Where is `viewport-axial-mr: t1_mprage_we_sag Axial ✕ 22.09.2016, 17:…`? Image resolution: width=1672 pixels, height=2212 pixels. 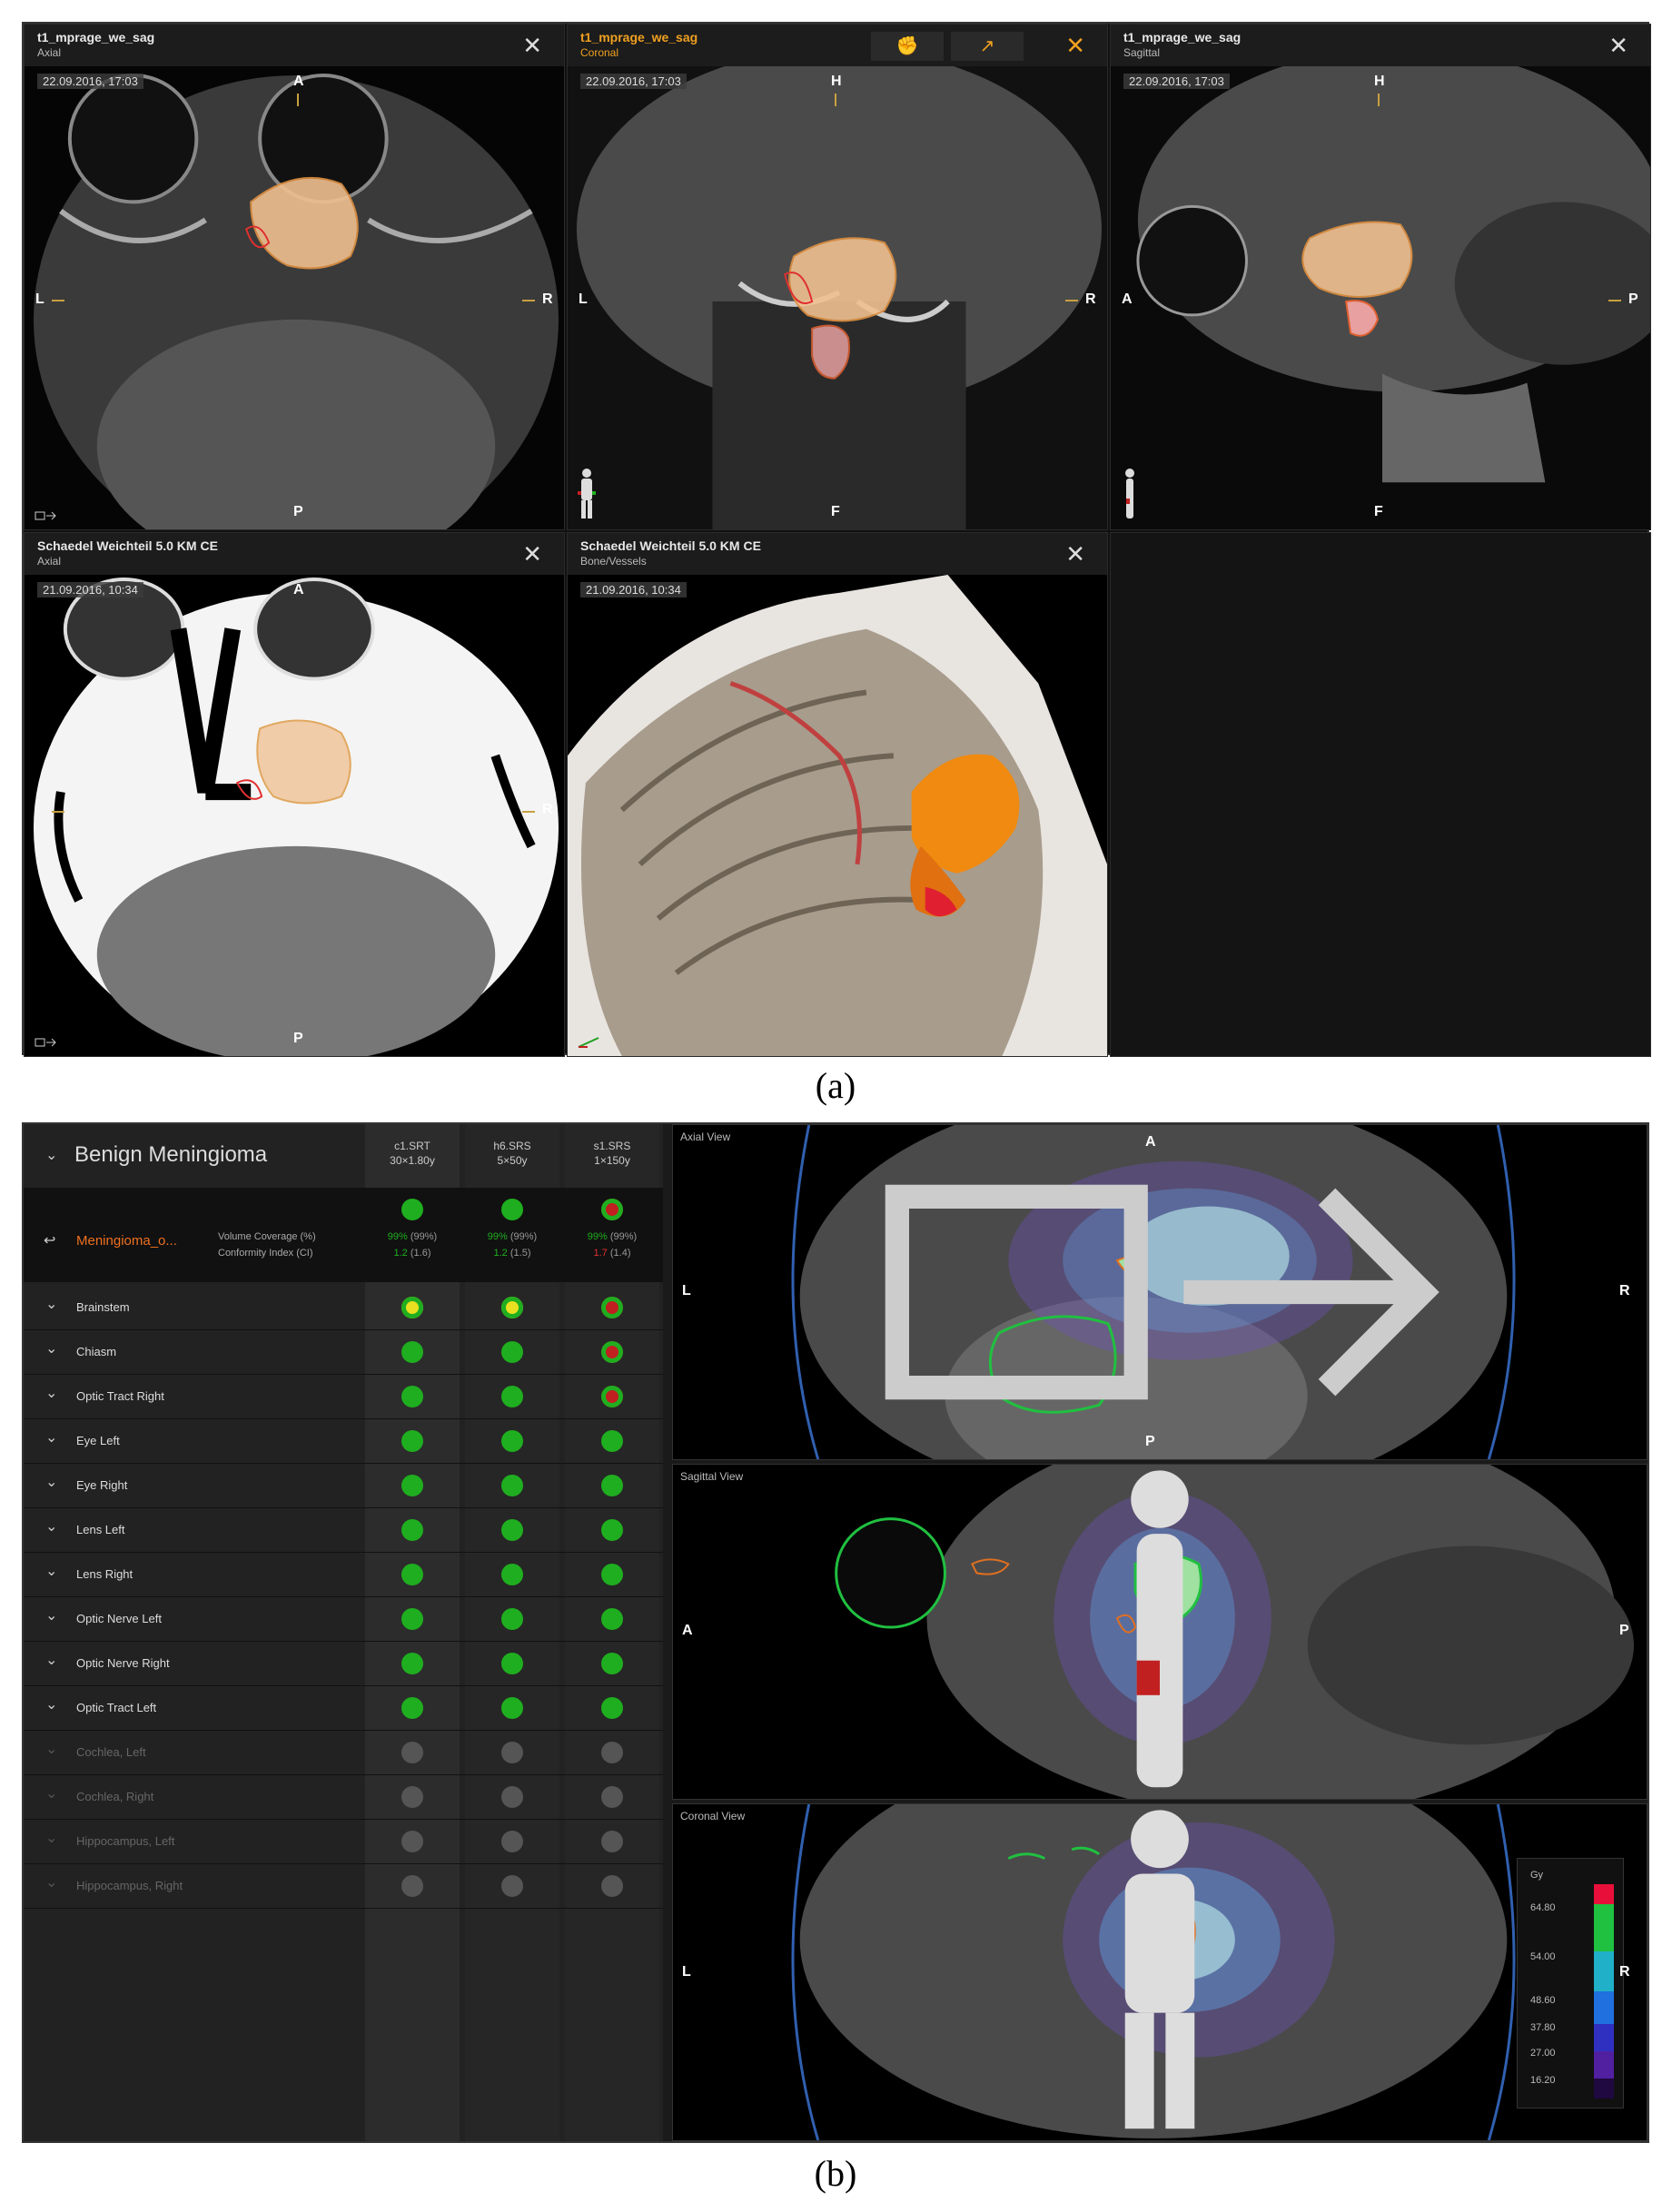 viewport-axial-mr: t1_mprage_we_sag Axial ✕ 22.09.2016, 17:… is located at coordinates (294, 277).